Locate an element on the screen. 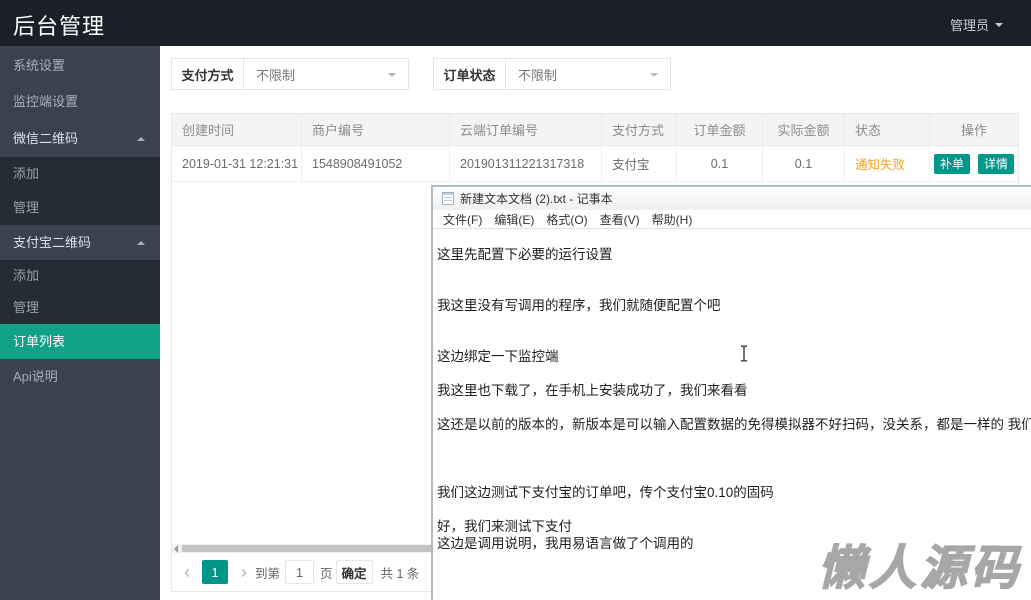 The height and width of the screenshot is (600, 1031). column-header: 操作 is located at coordinates (973, 130).